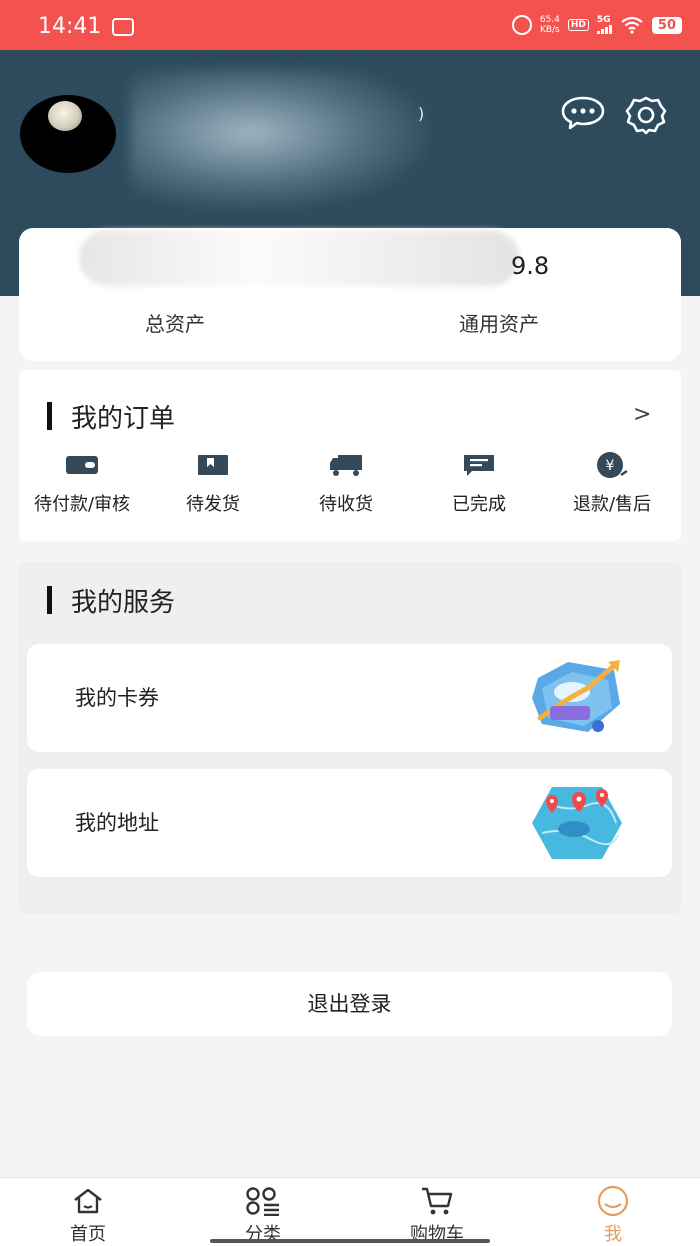 This screenshot has width=700, height=1246. I want to click on order-label: 待收货, so click(346, 504).